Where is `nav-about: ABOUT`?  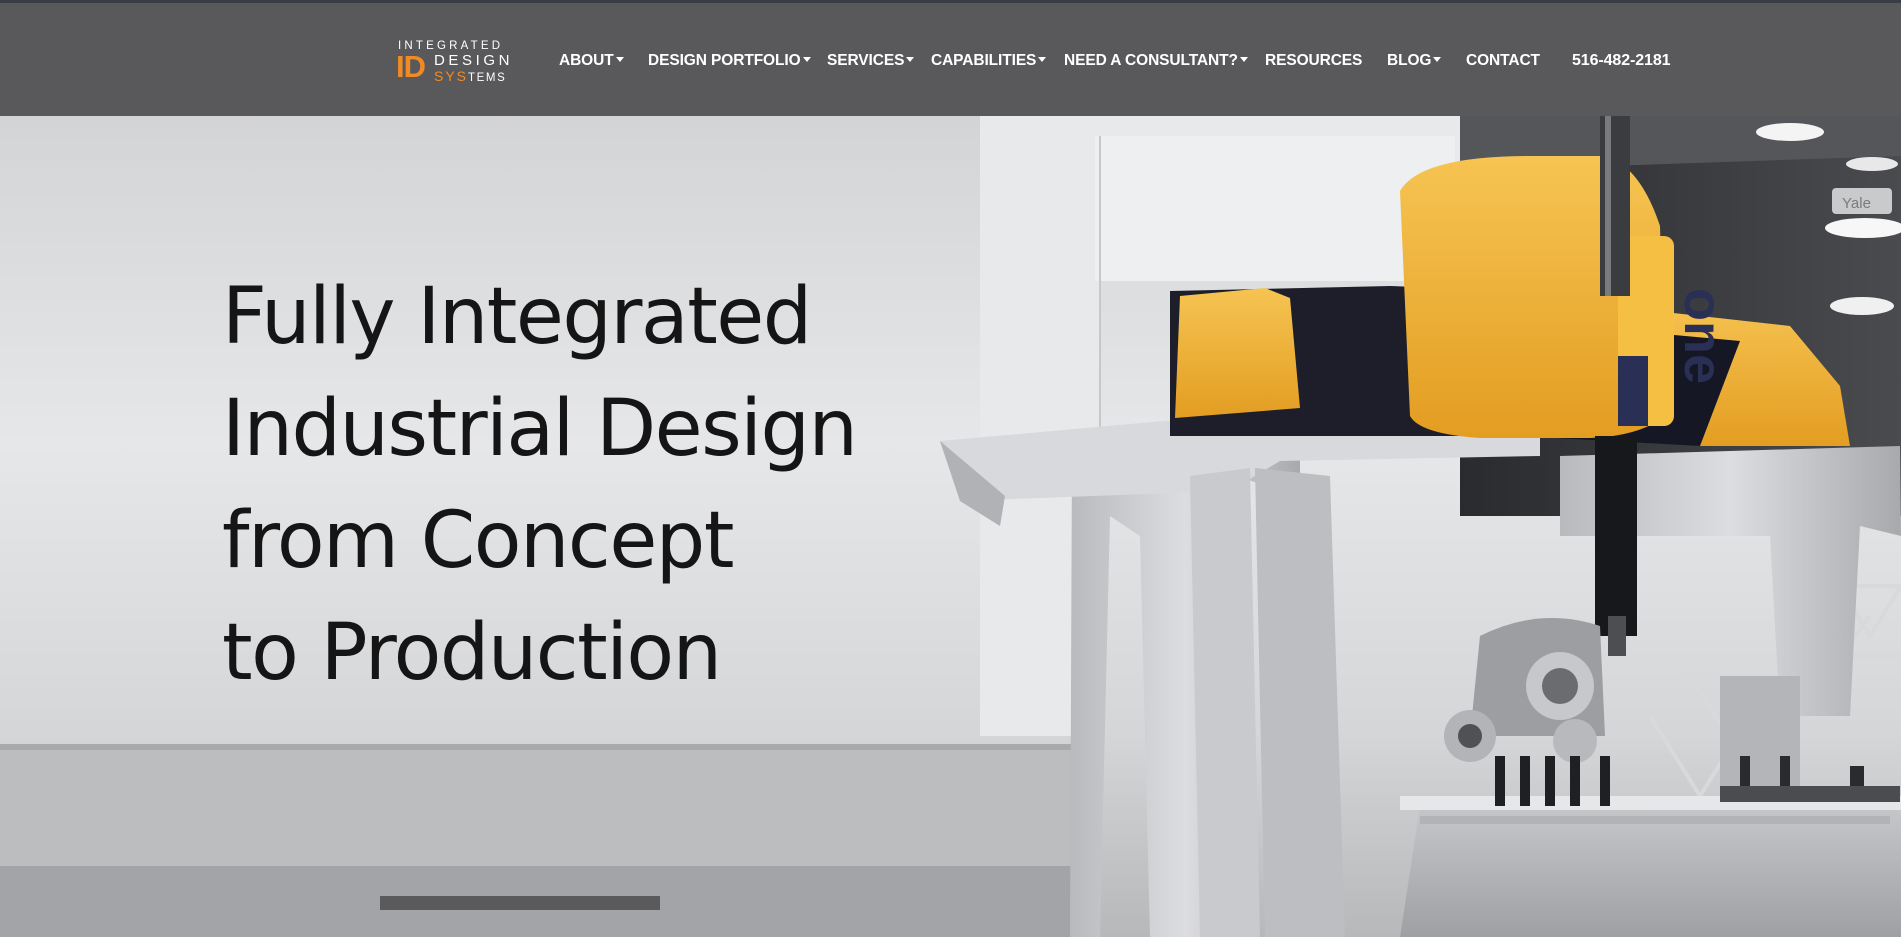 nav-about: ABOUT is located at coordinates (591, 61).